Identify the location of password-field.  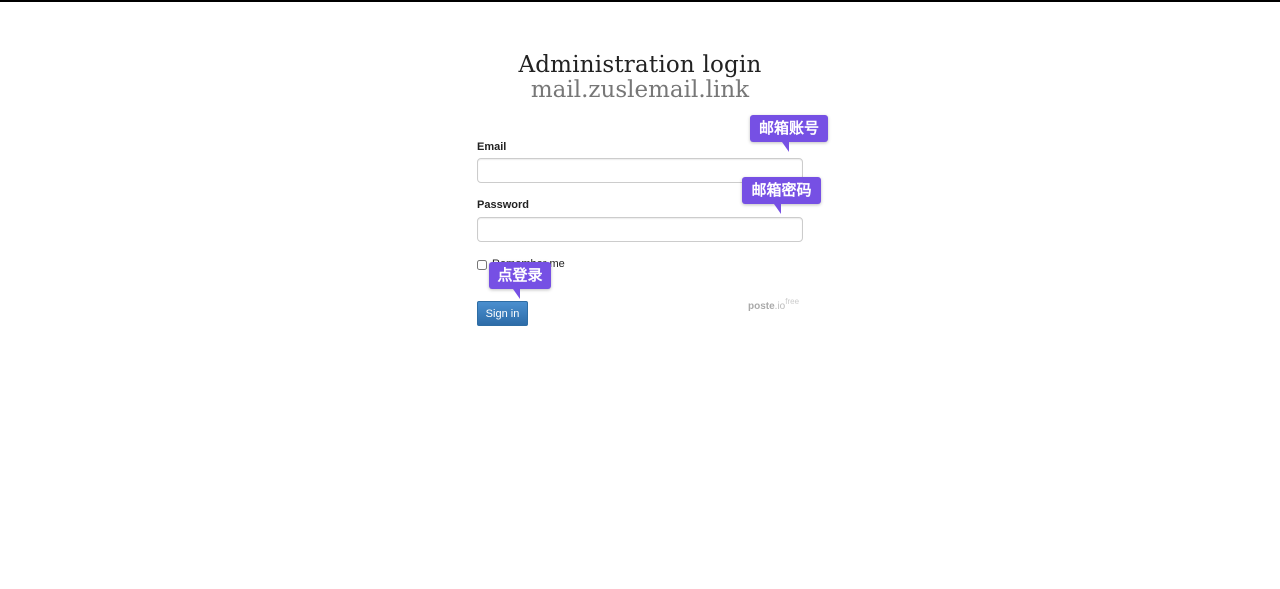
(640, 229).